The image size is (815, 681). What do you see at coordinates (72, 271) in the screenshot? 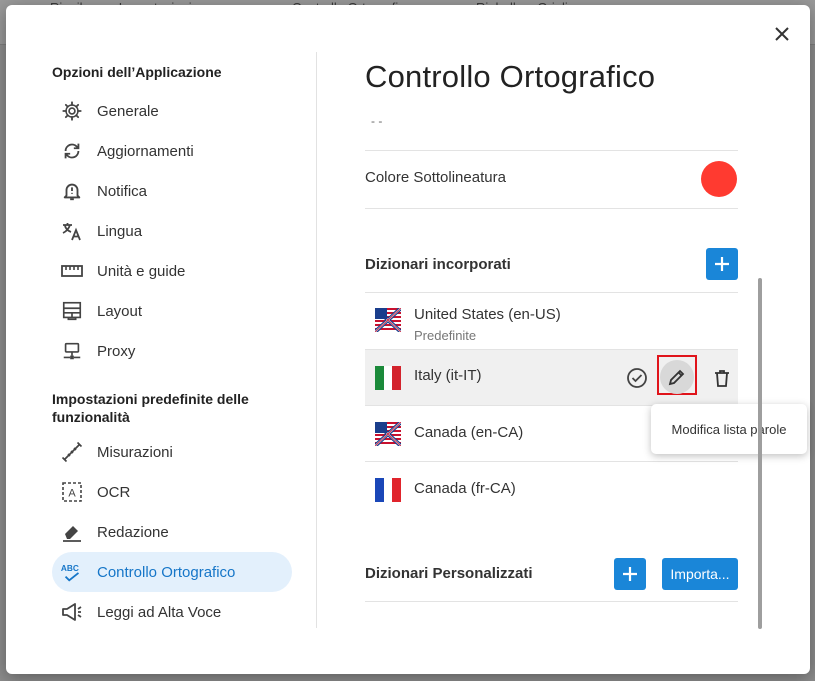
I see `ruler-icon` at bounding box center [72, 271].